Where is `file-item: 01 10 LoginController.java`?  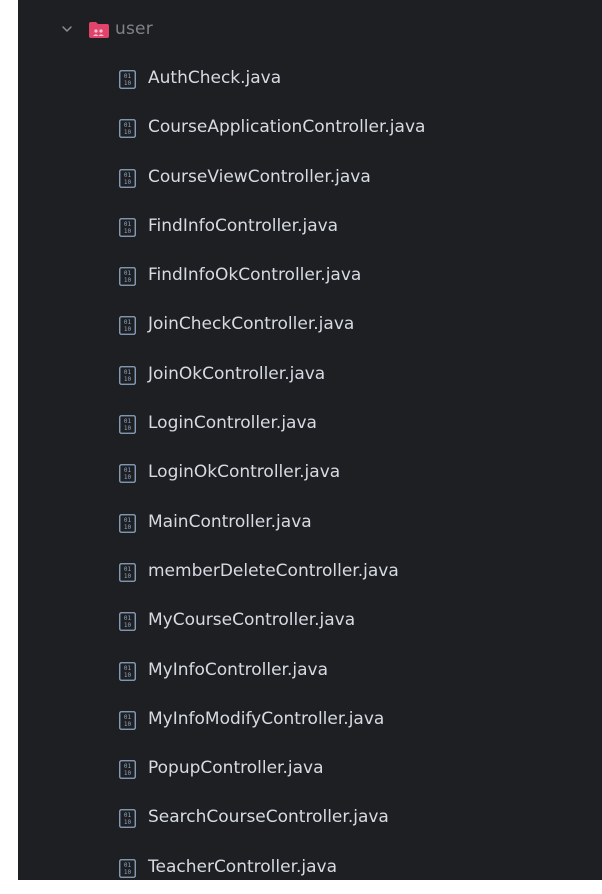 file-item: 01 10 LoginController.java is located at coordinates (310, 425).